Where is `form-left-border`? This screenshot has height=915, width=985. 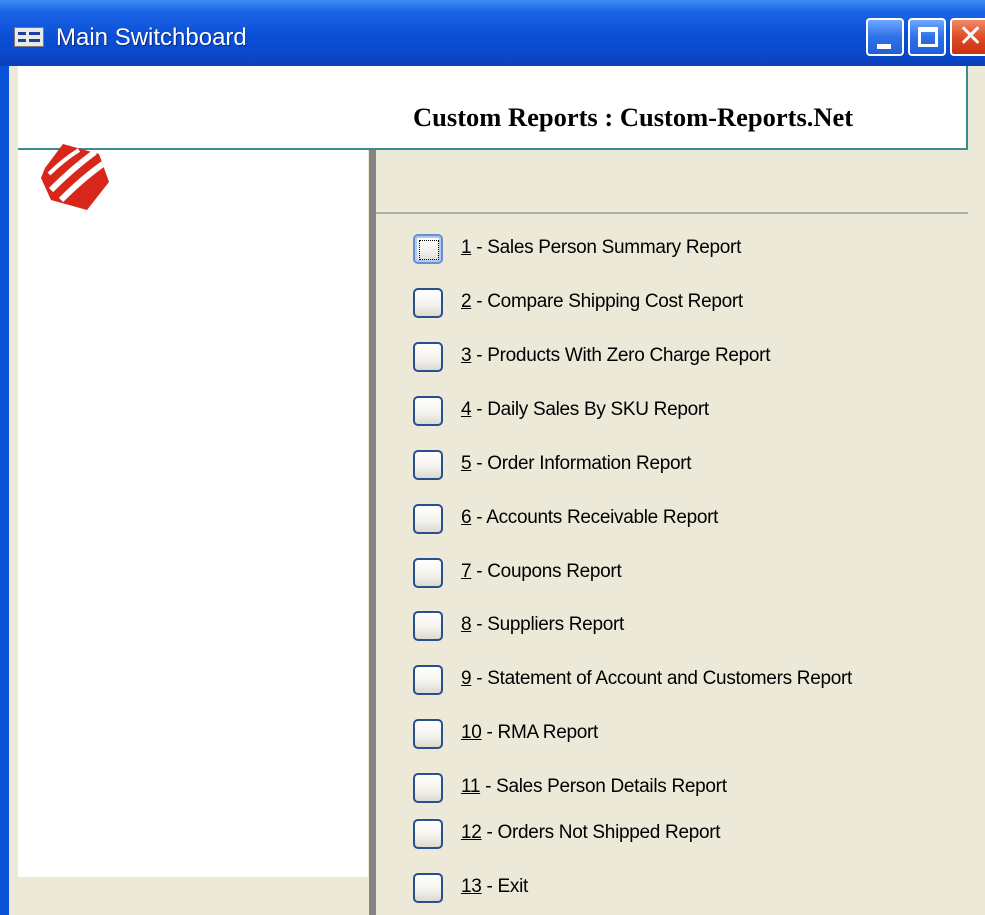
form-left-border is located at coordinates (13, 490).